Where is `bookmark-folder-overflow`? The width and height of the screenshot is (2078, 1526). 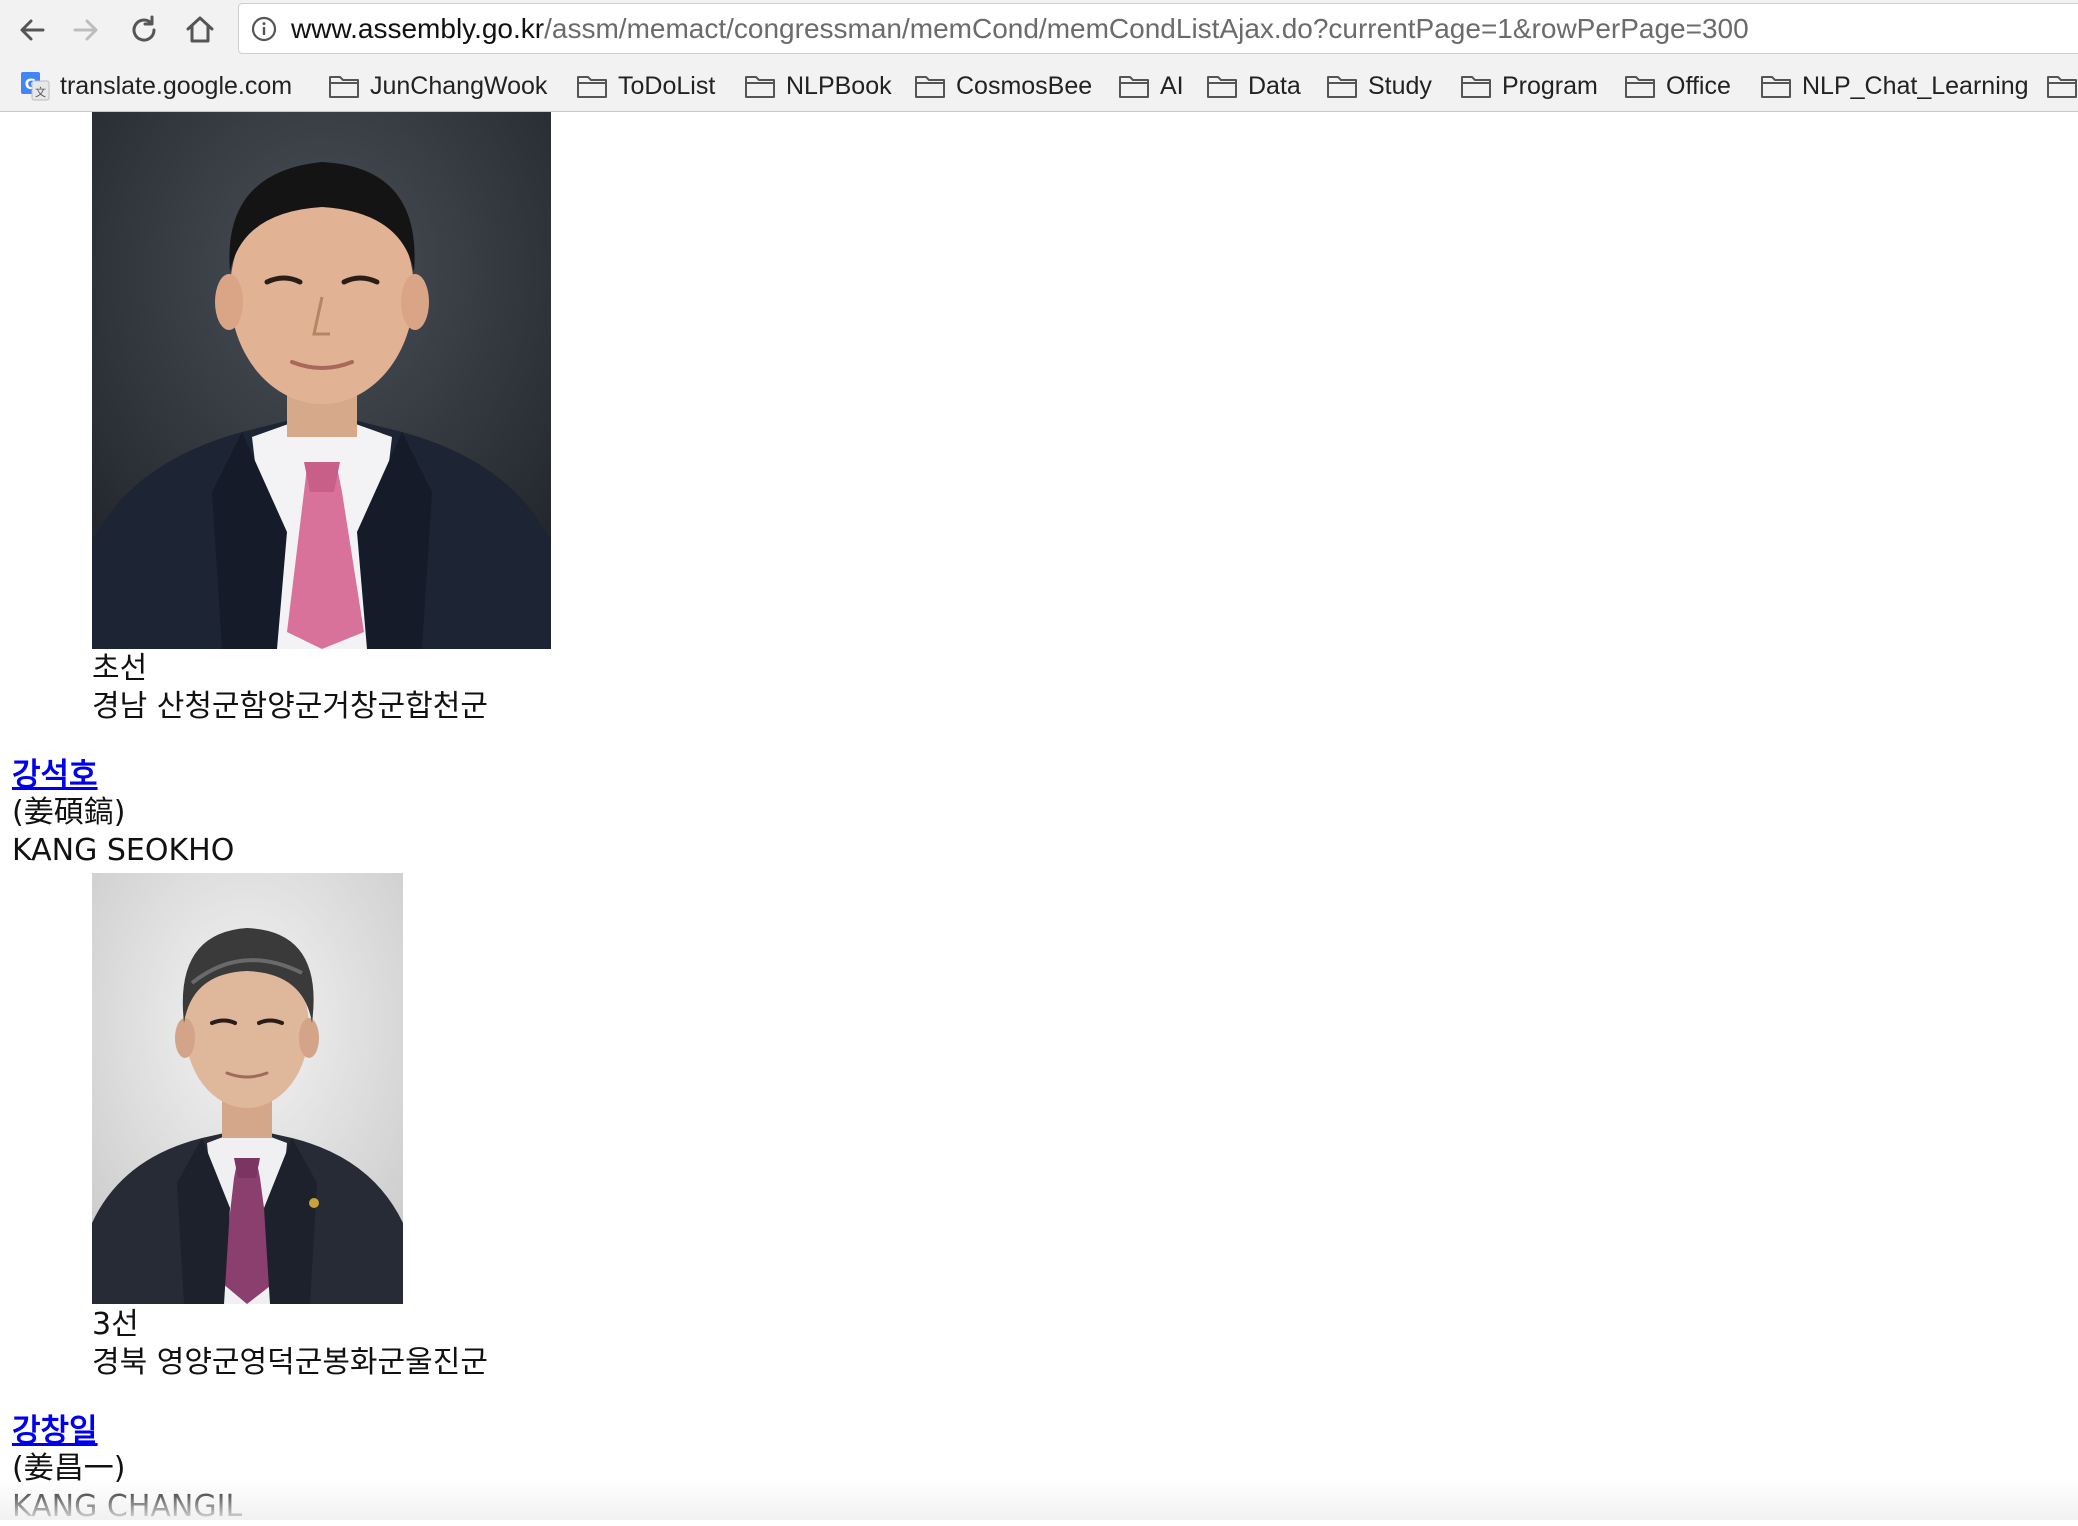 bookmark-folder-overflow is located at coordinates (2062, 86).